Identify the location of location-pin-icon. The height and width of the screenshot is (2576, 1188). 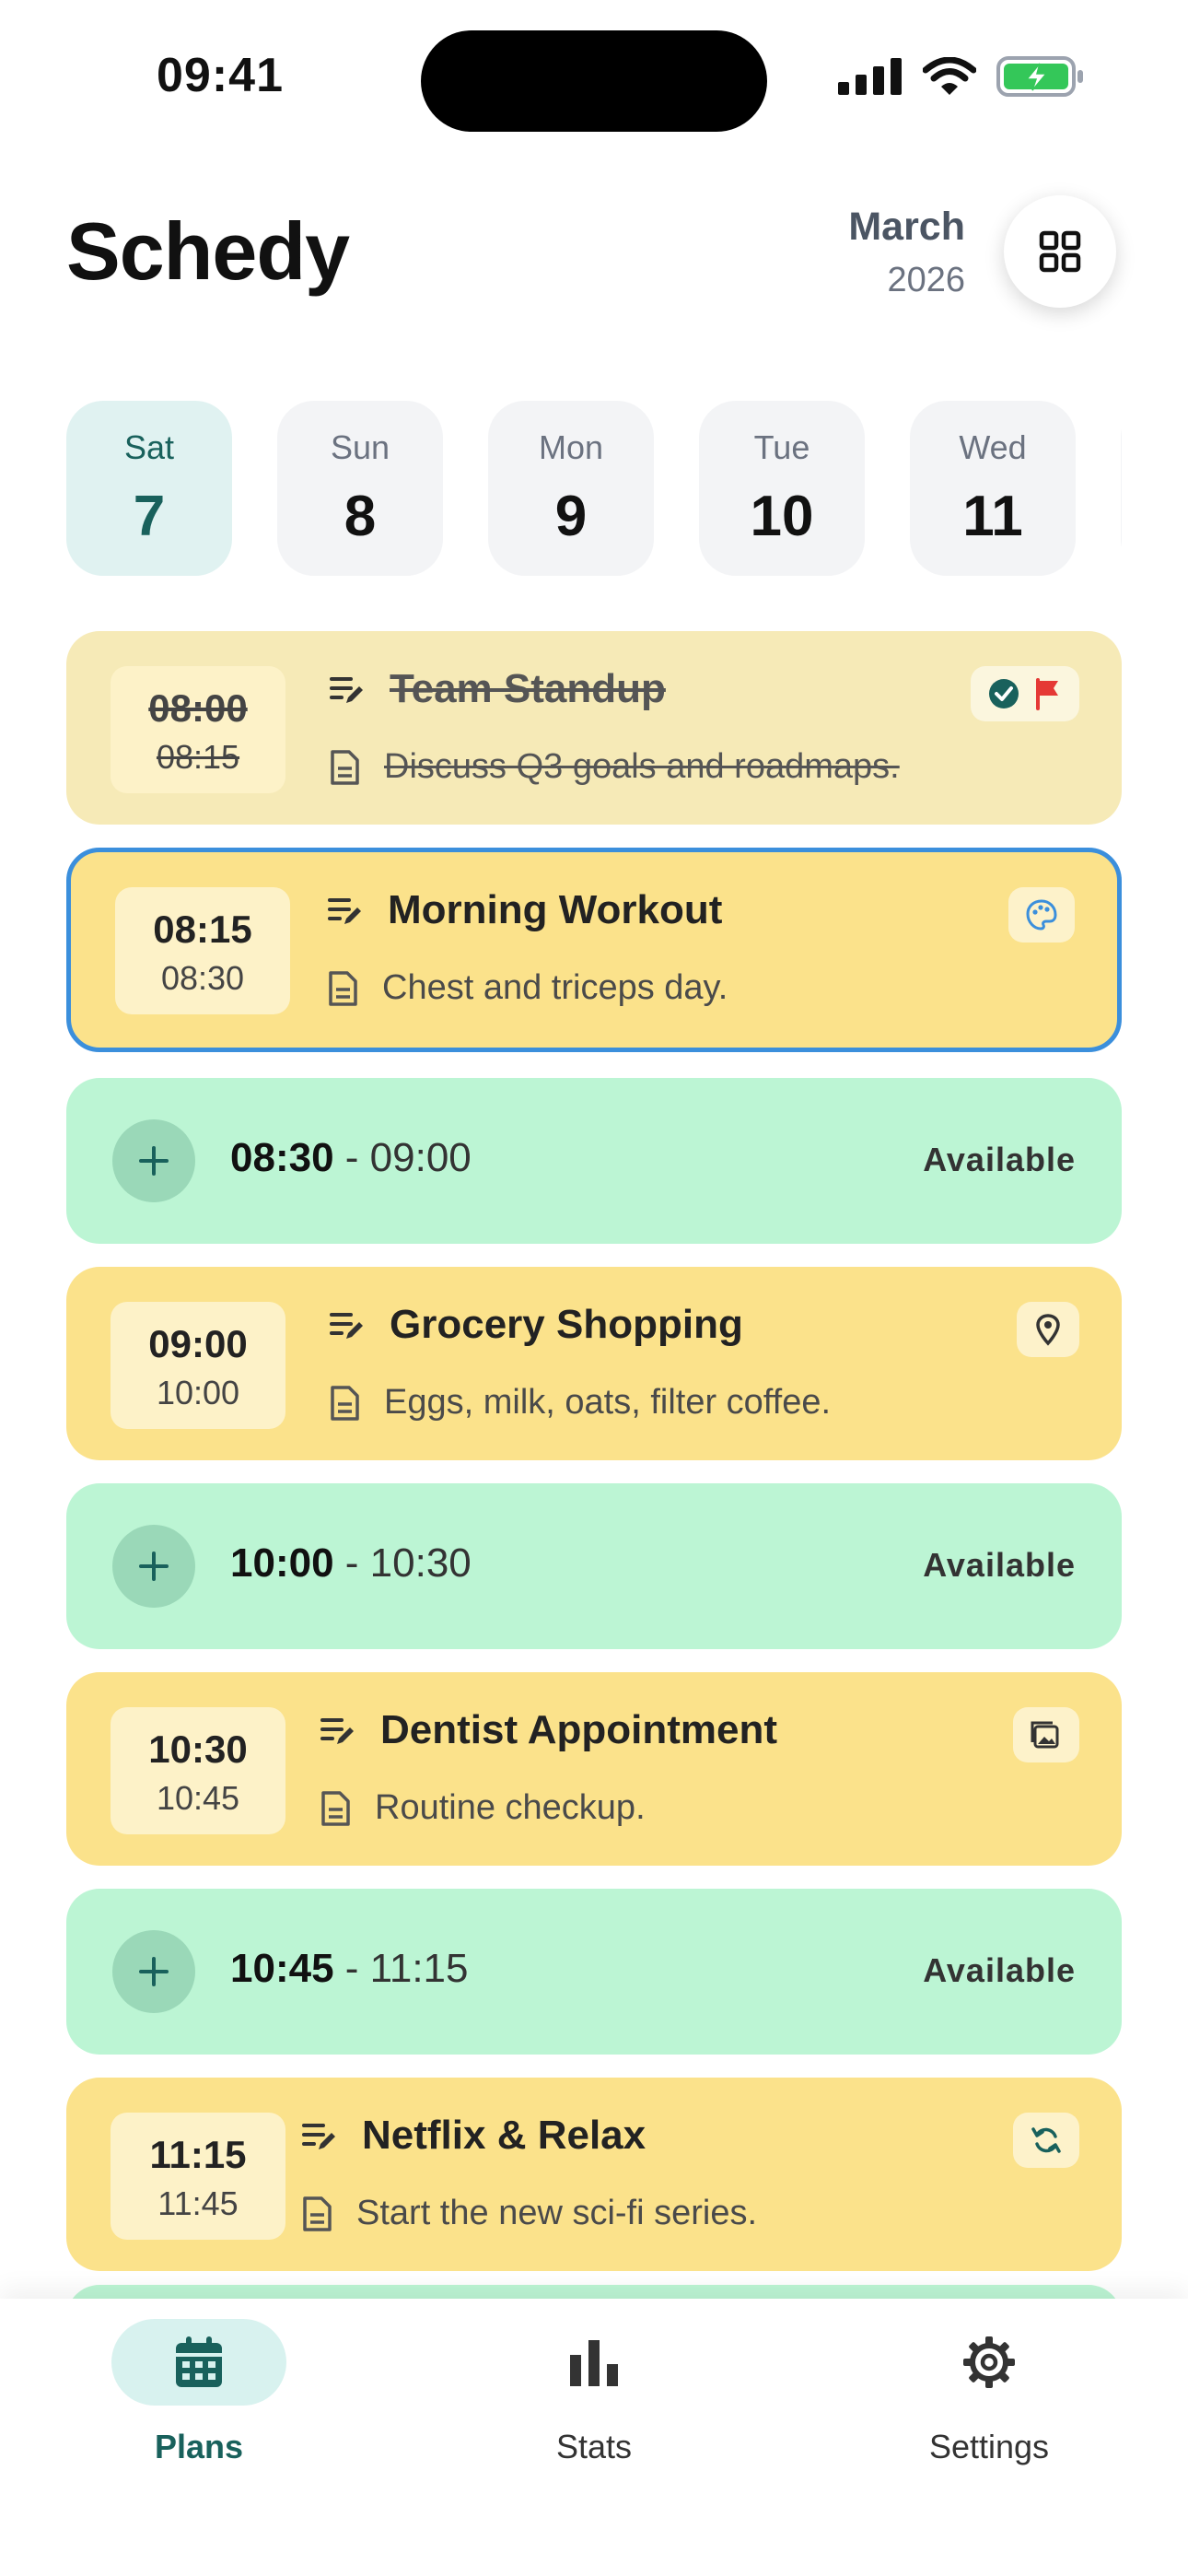
(1048, 1330).